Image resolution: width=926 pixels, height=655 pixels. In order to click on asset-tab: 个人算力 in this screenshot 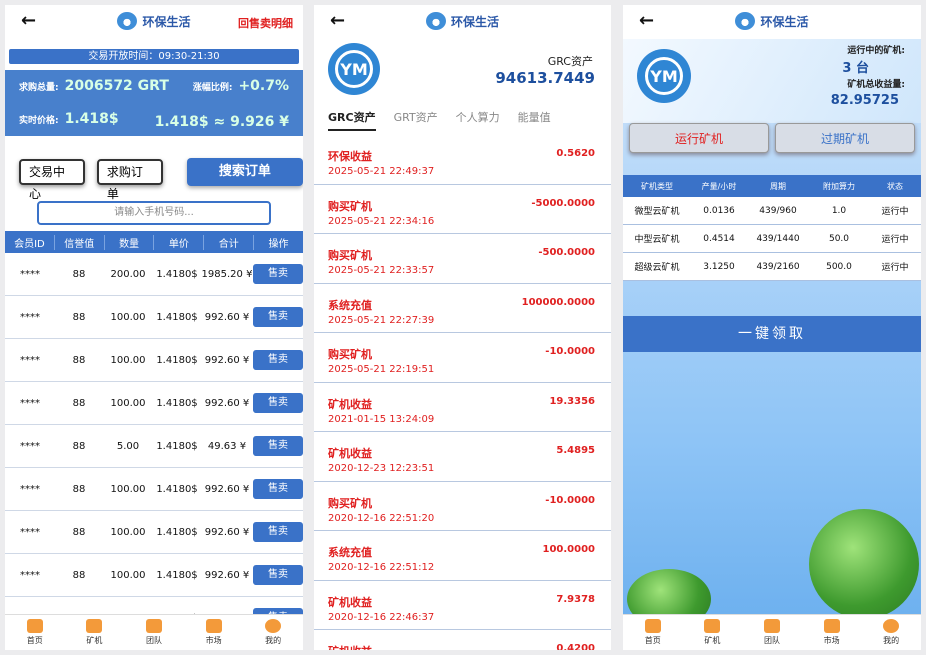, I will do `click(478, 120)`.